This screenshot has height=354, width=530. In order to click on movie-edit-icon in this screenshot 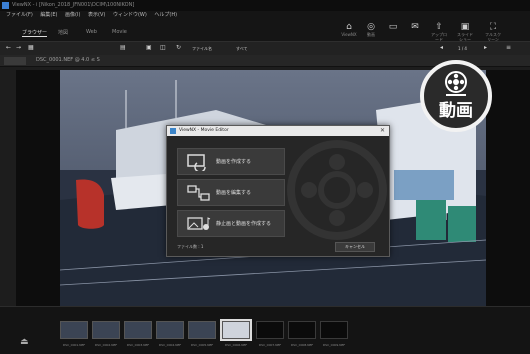, I will do `click(198, 193)`.